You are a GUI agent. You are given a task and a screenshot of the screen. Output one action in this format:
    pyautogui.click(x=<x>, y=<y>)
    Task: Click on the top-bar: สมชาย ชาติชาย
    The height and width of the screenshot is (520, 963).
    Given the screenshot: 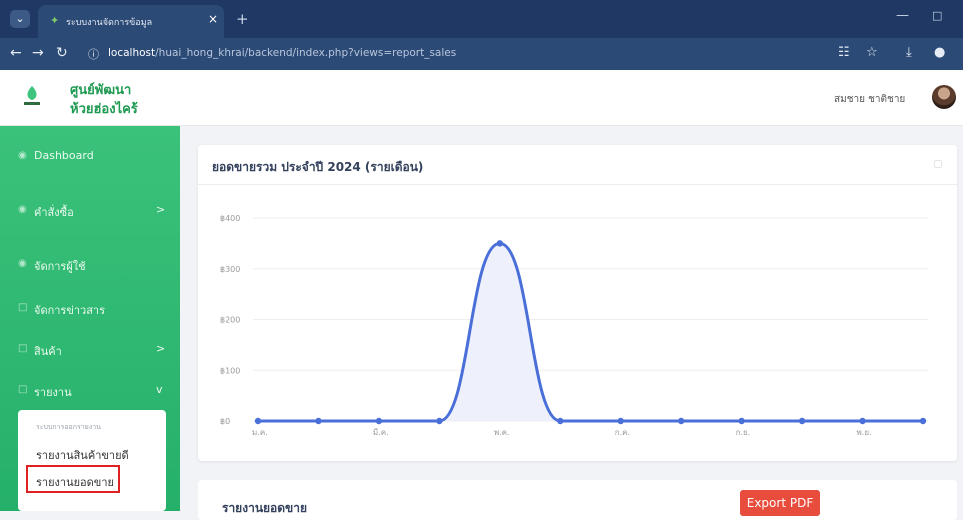 What is the action you would take?
    pyautogui.click(x=571, y=98)
    